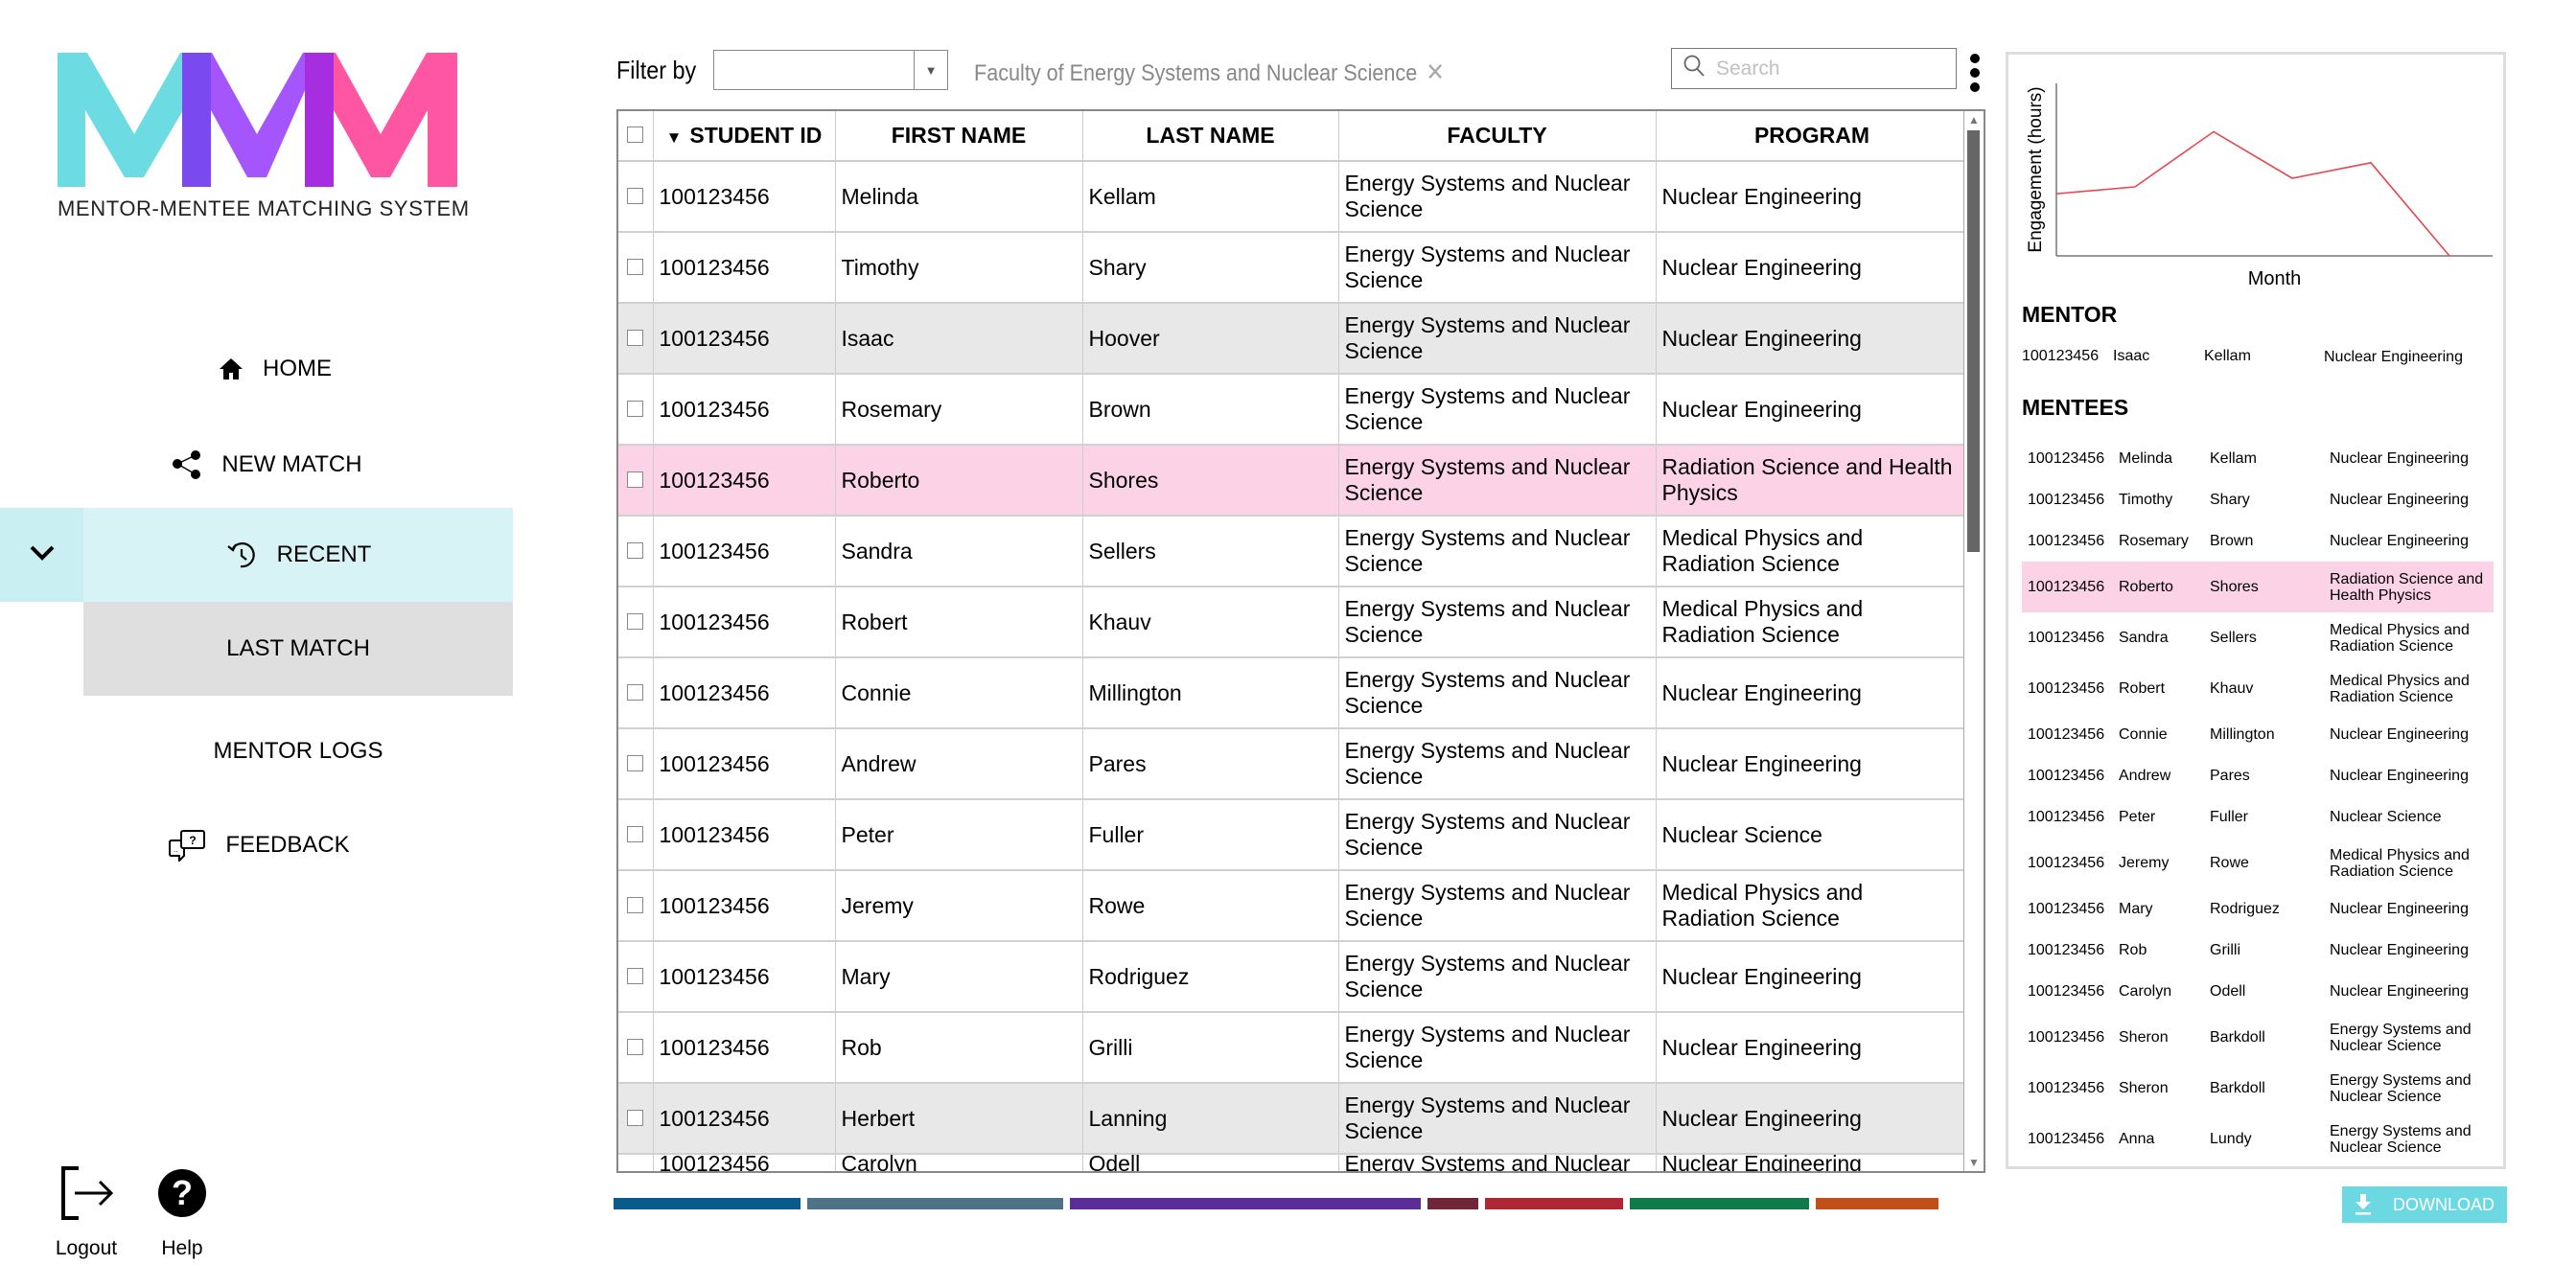 Image resolution: width=2576 pixels, height=1288 pixels. What do you see at coordinates (2258, 499) in the screenshot?
I see `mentee-row: 100123456 Timothy Shary Nuclear Engineering` at bounding box center [2258, 499].